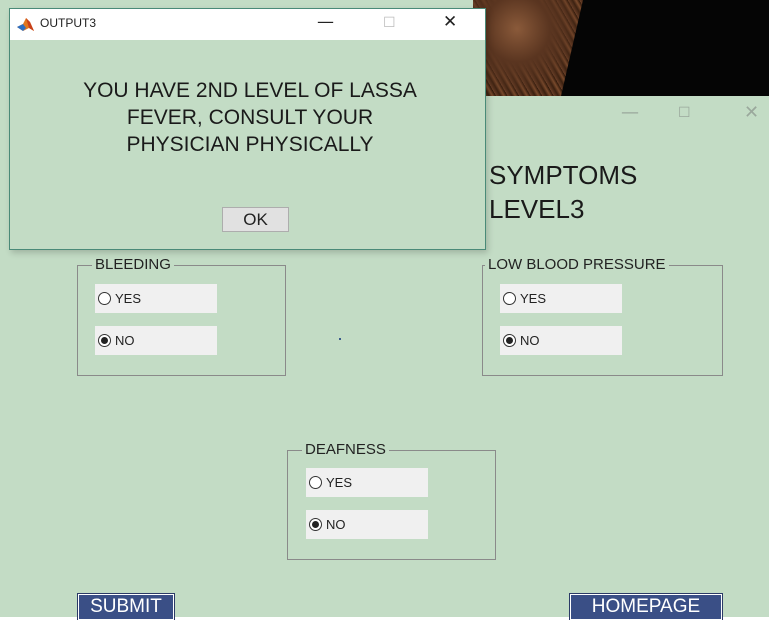 The height and width of the screenshot is (620, 769). What do you see at coordinates (133, 264) in the screenshot?
I see `bleeding-group-title: BLEEDING` at bounding box center [133, 264].